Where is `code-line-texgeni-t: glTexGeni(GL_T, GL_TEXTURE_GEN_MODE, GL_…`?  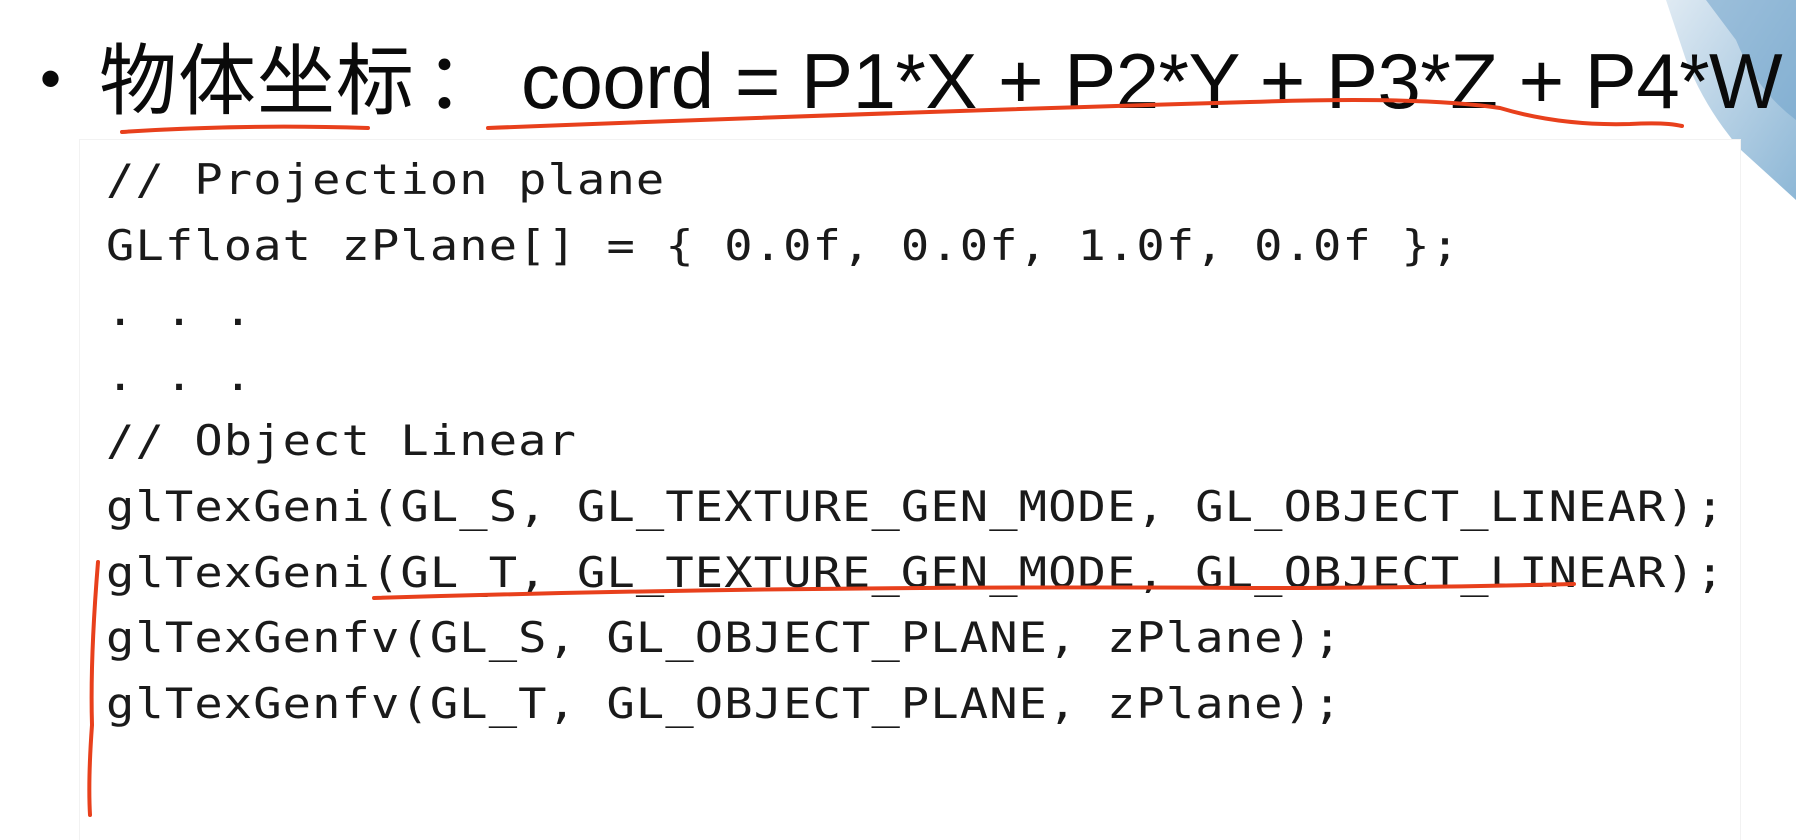
code-line-texgeni-t: glTexGeni(GL_T, GL_TEXTURE_GEN_MODE, GL_… is located at coordinates (916, 572).